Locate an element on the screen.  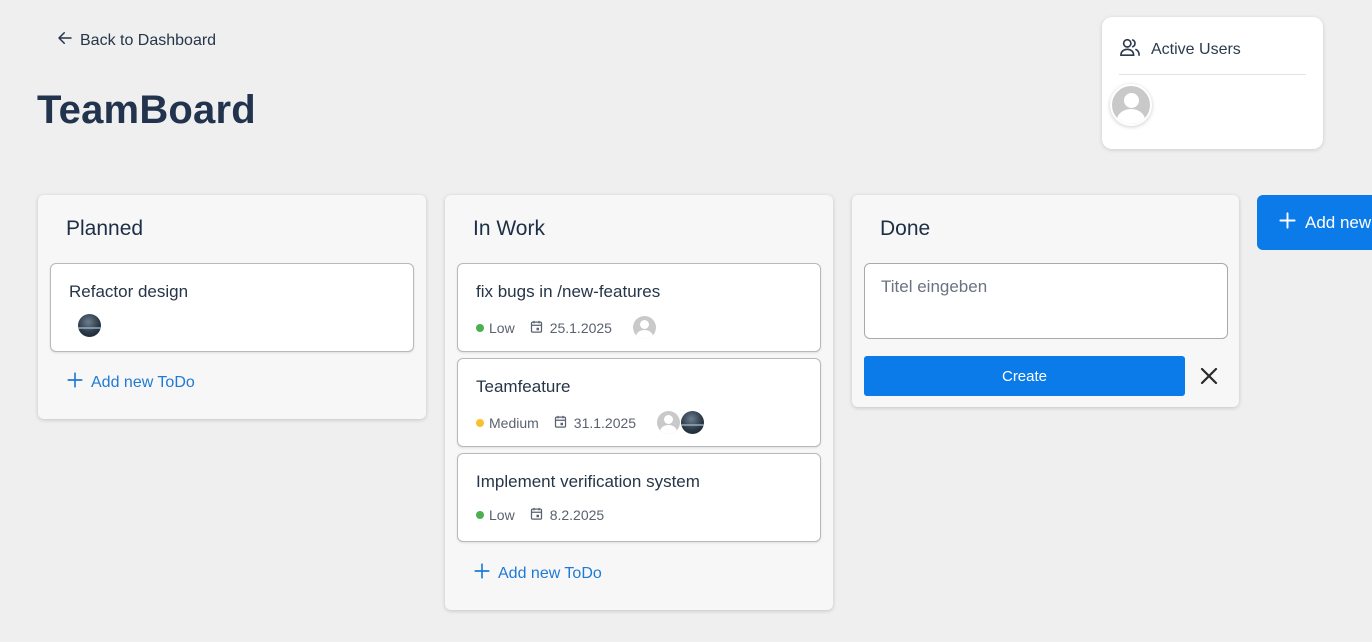
todo-card: Refactor design is located at coordinates (232, 307).